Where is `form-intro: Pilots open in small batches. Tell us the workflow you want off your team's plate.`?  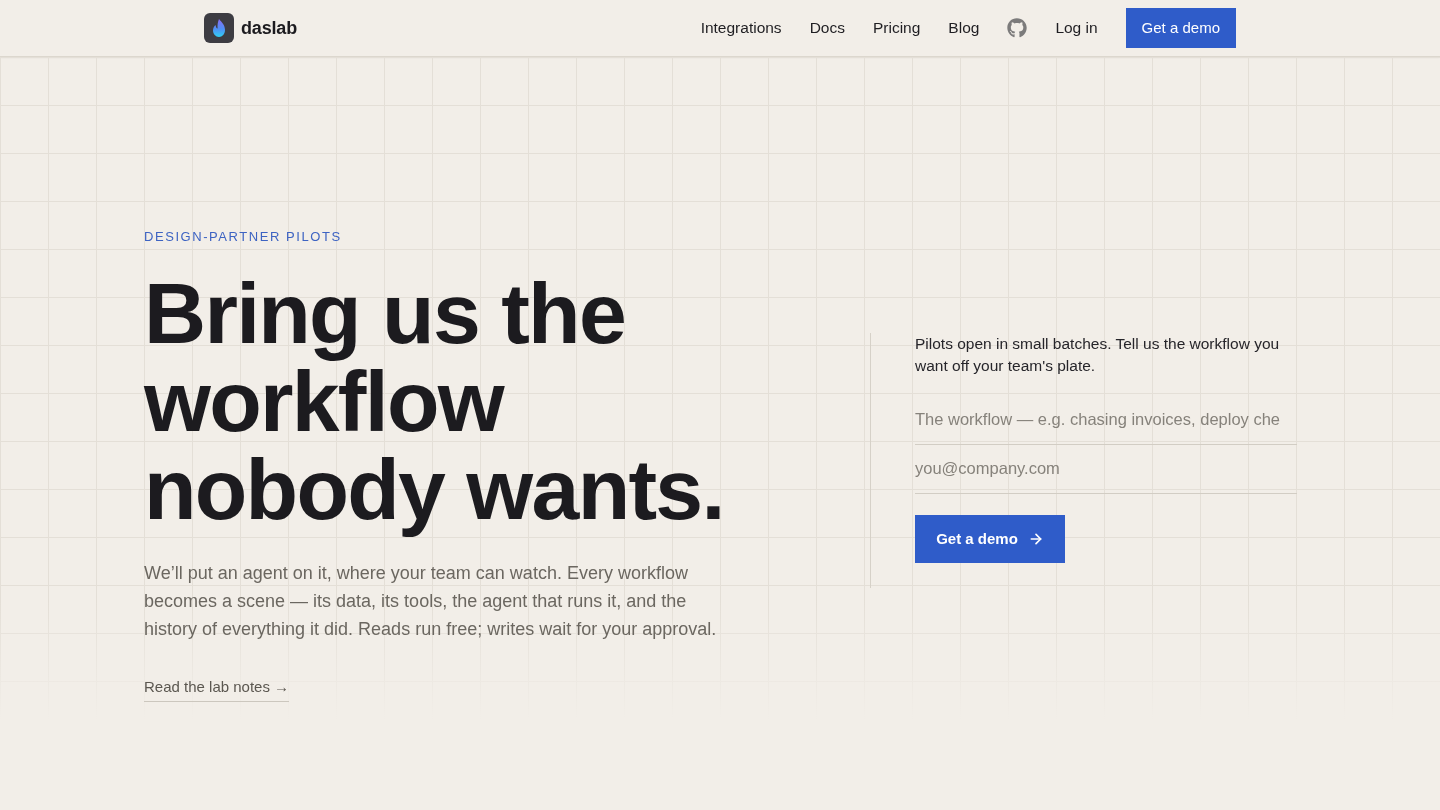
form-intro: Pilots open in small batches. Tell us the workflow you want off your team's plate. is located at coordinates (1098, 354).